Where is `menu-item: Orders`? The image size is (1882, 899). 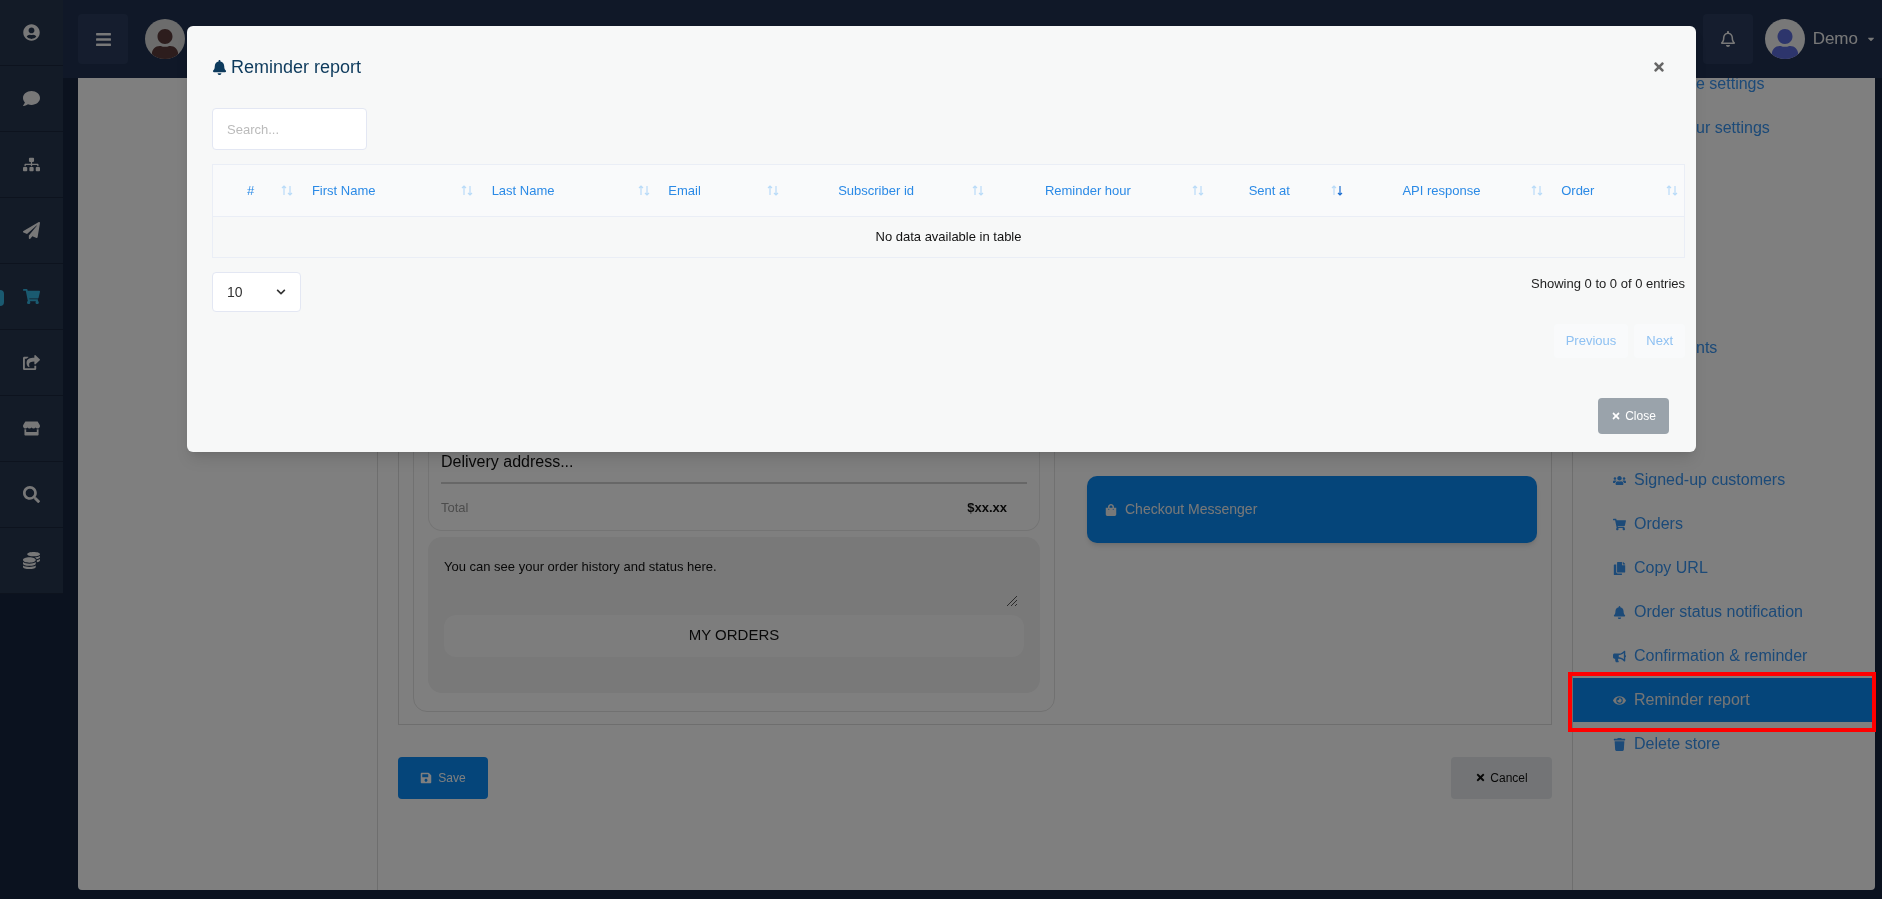
menu-item: Orders is located at coordinates (1724, 524).